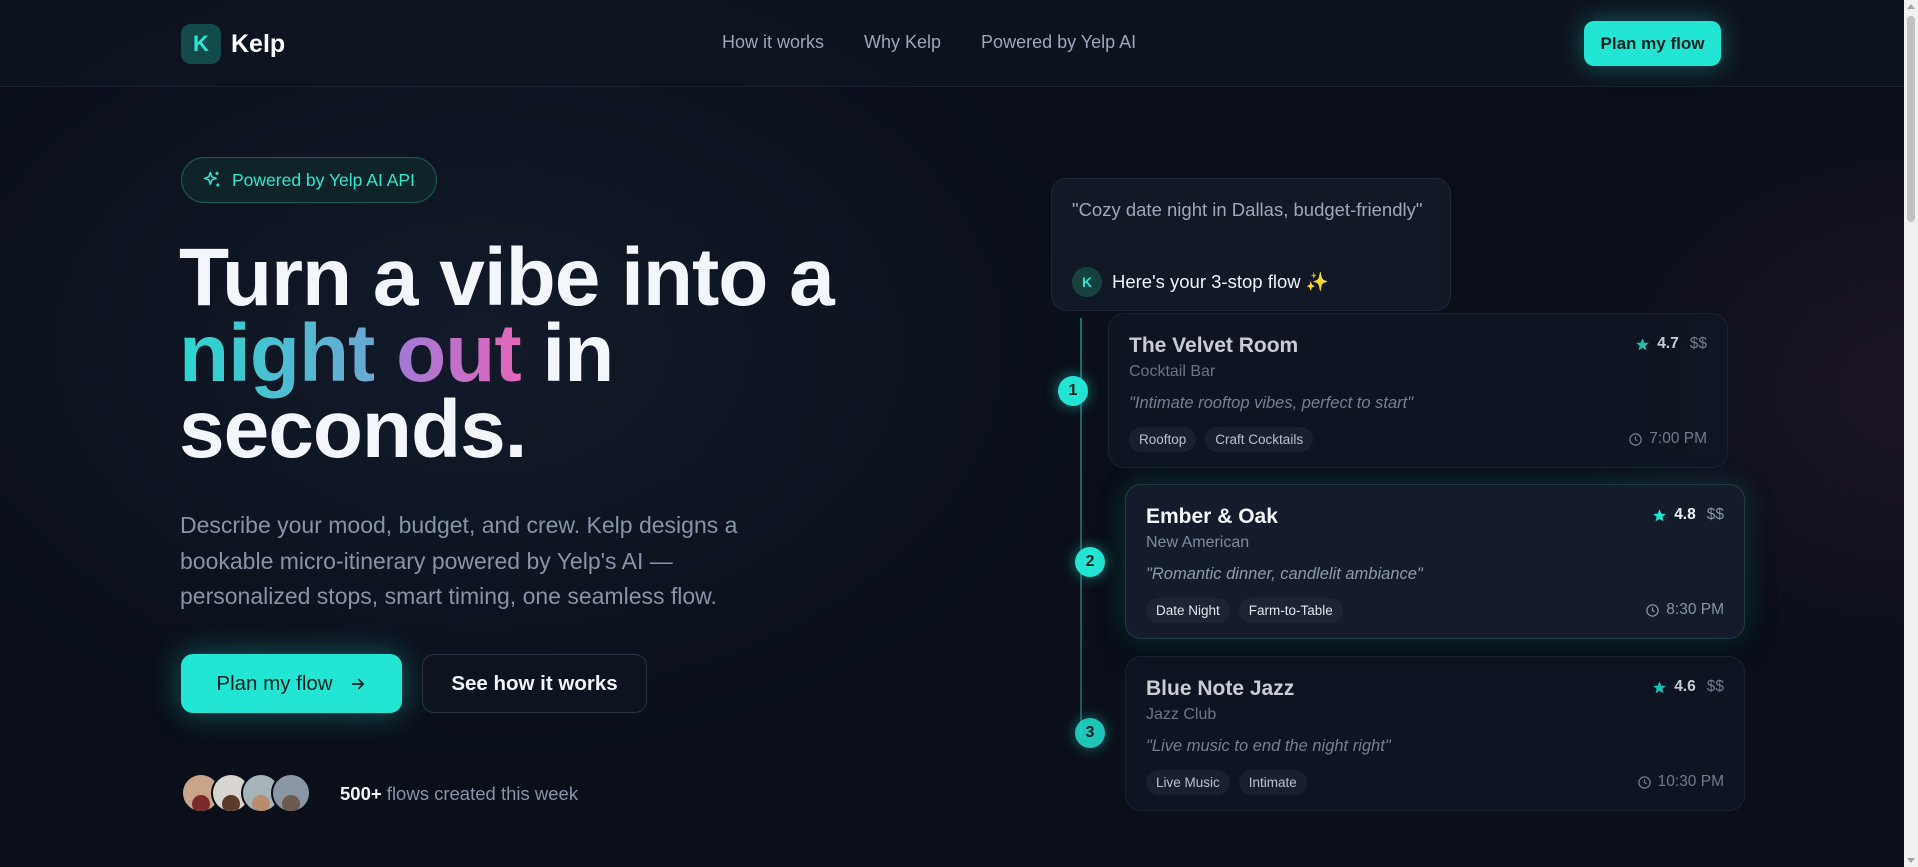 The height and width of the screenshot is (867, 1918). What do you see at coordinates (1073, 391) in the screenshot?
I see `step-badge: 1` at bounding box center [1073, 391].